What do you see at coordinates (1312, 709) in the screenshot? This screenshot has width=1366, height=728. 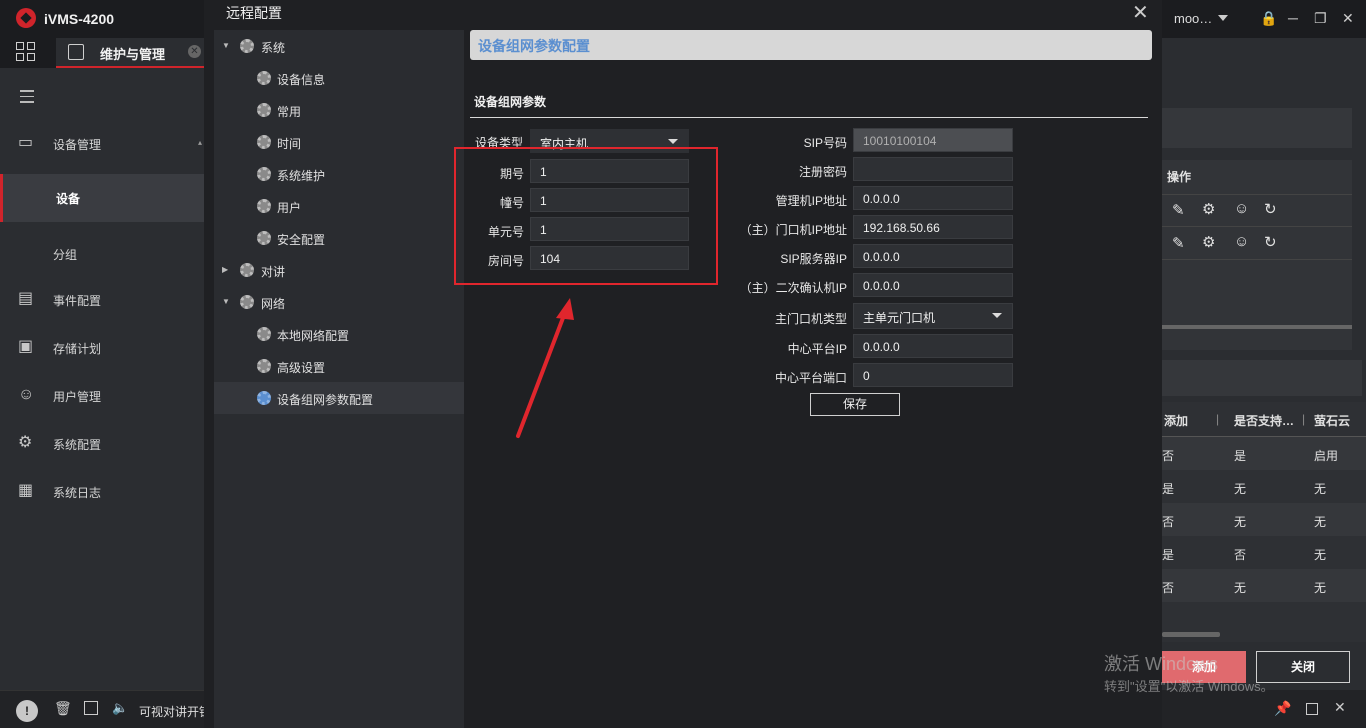 I see `maximize-icon` at bounding box center [1312, 709].